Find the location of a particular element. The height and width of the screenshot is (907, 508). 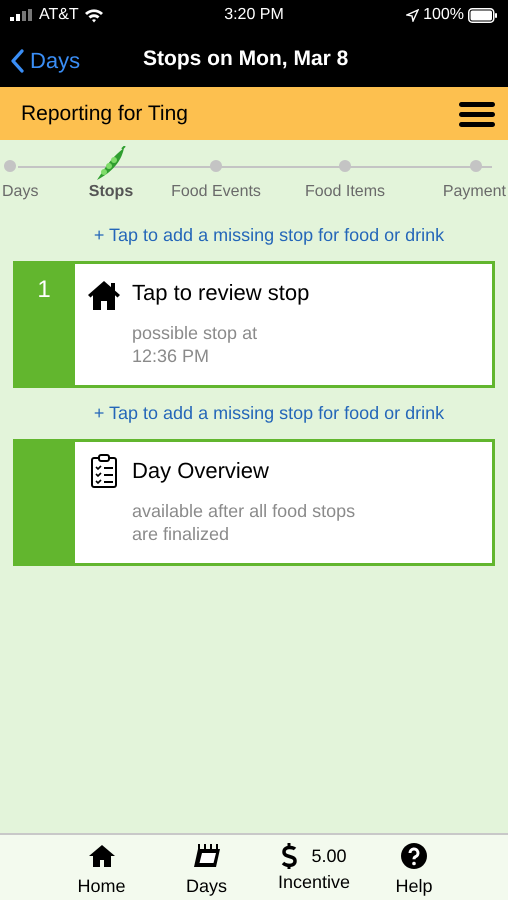

calendar-icon is located at coordinates (207, 856).